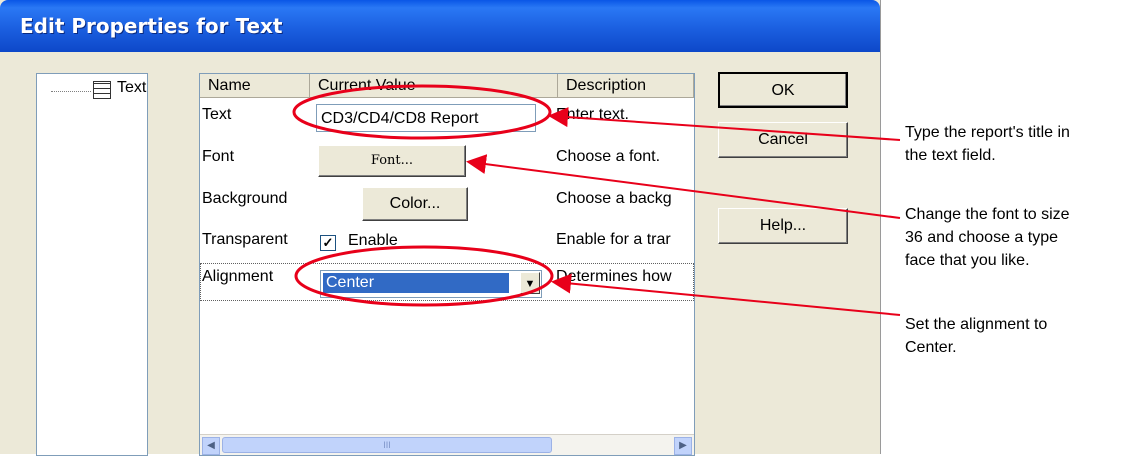  I want to click on background-color-swatch, so click(340, 205).